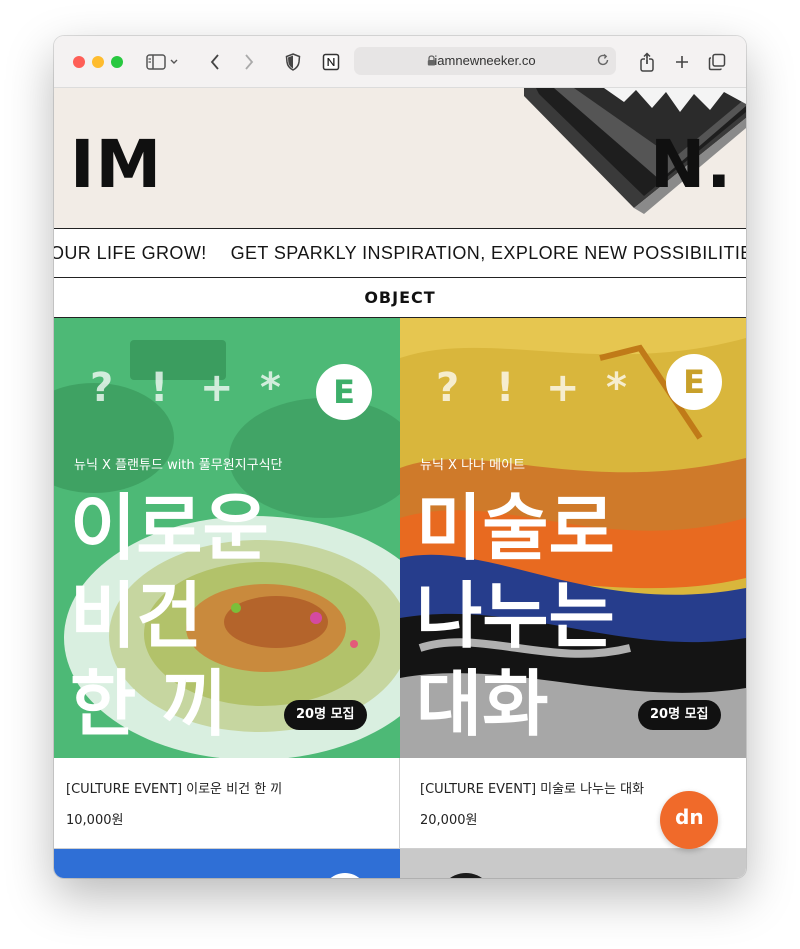  What do you see at coordinates (400, 158) in the screenshot?
I see `hero-banner: IM N.` at bounding box center [400, 158].